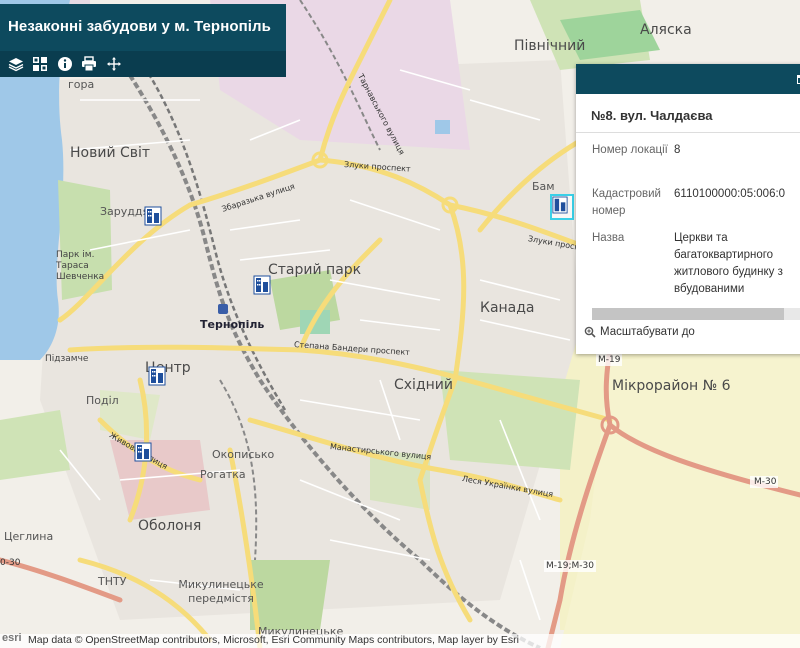 This screenshot has width=800, height=648. Describe the element at coordinates (102, 400) in the screenshot. I see `place-label: Поділ` at that location.